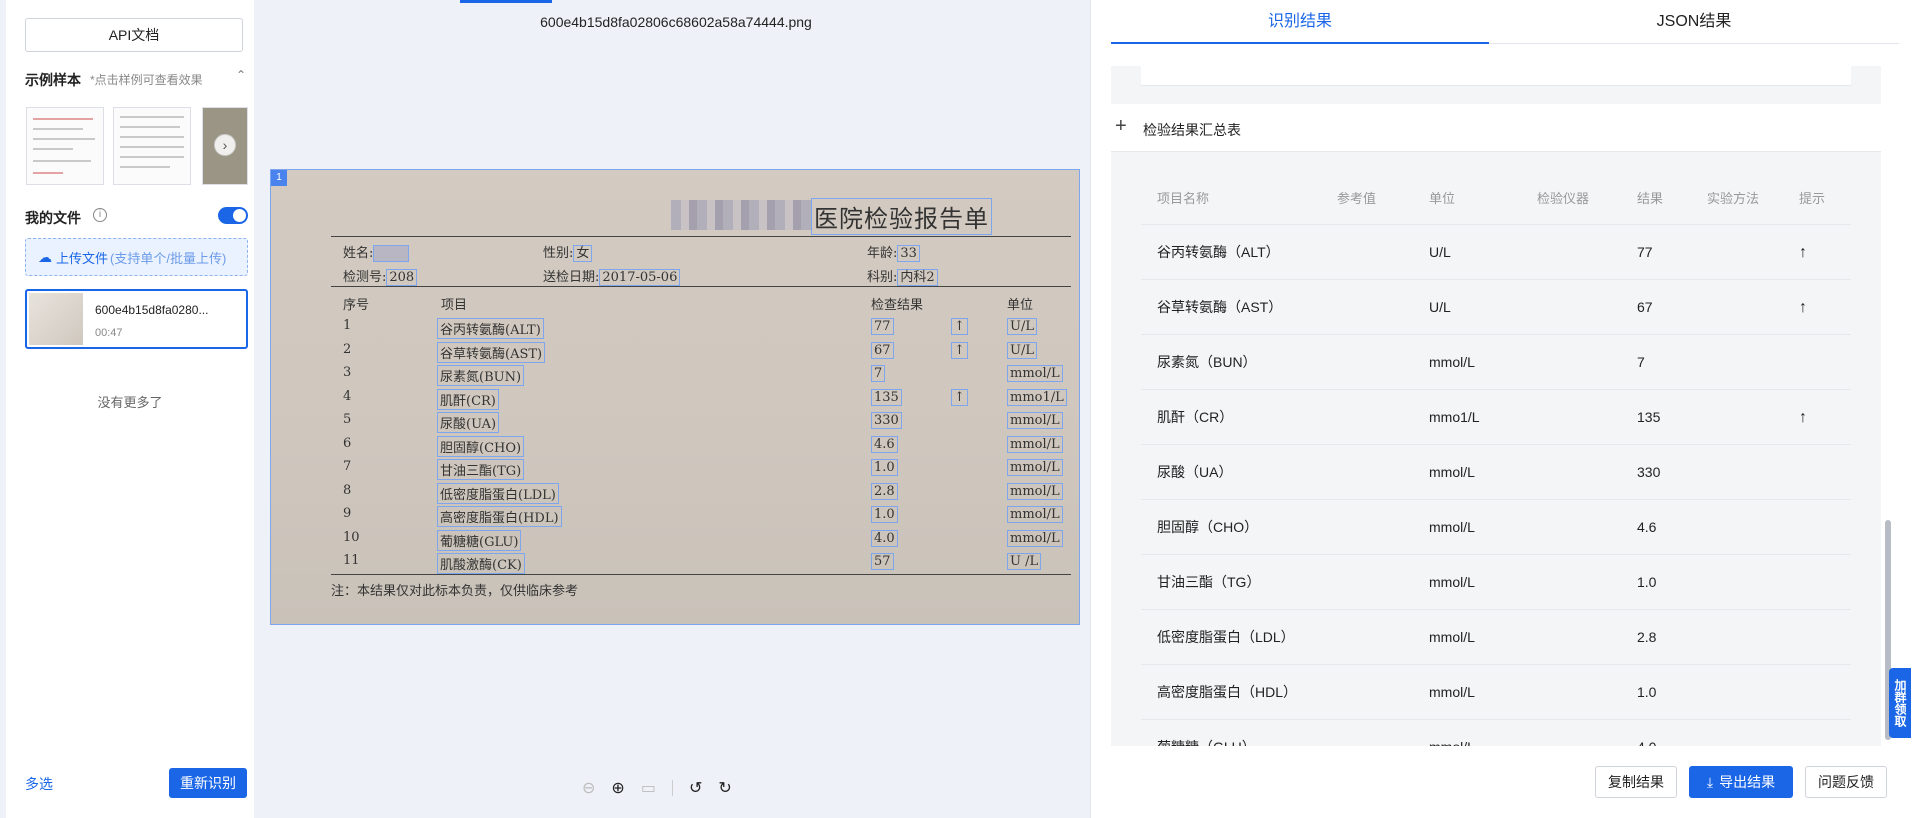  What do you see at coordinates (380, 276) in the screenshot?
I see `doc-id-field: 检测号: 208` at bounding box center [380, 276].